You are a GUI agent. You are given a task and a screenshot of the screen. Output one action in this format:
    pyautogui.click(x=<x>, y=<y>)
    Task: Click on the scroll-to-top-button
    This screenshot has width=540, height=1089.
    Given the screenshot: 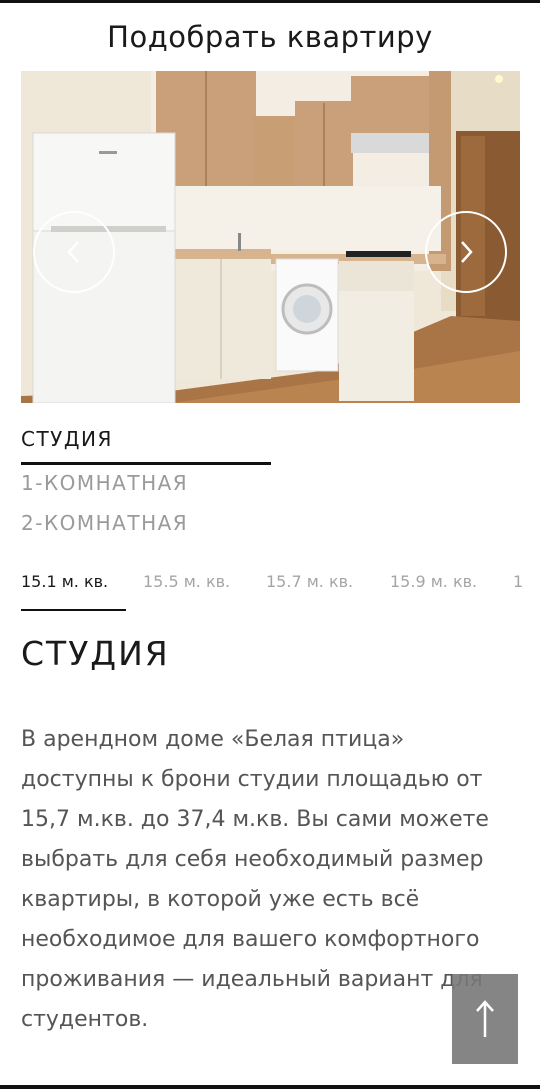 What is the action you would take?
    pyautogui.click(x=485, y=1019)
    